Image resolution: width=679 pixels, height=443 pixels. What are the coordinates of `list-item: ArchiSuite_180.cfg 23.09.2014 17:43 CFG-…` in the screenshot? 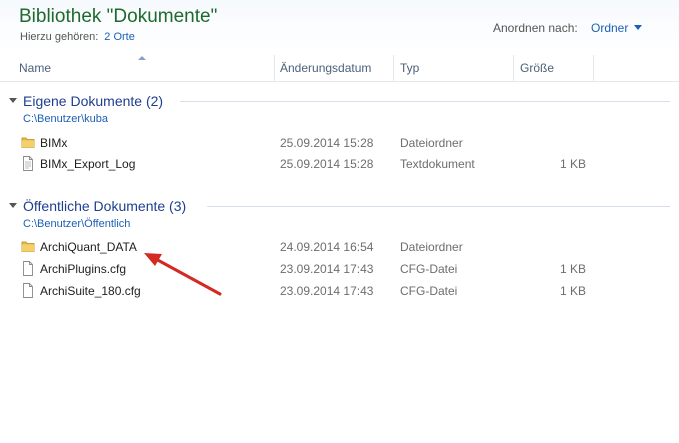 It's located at (339, 290).